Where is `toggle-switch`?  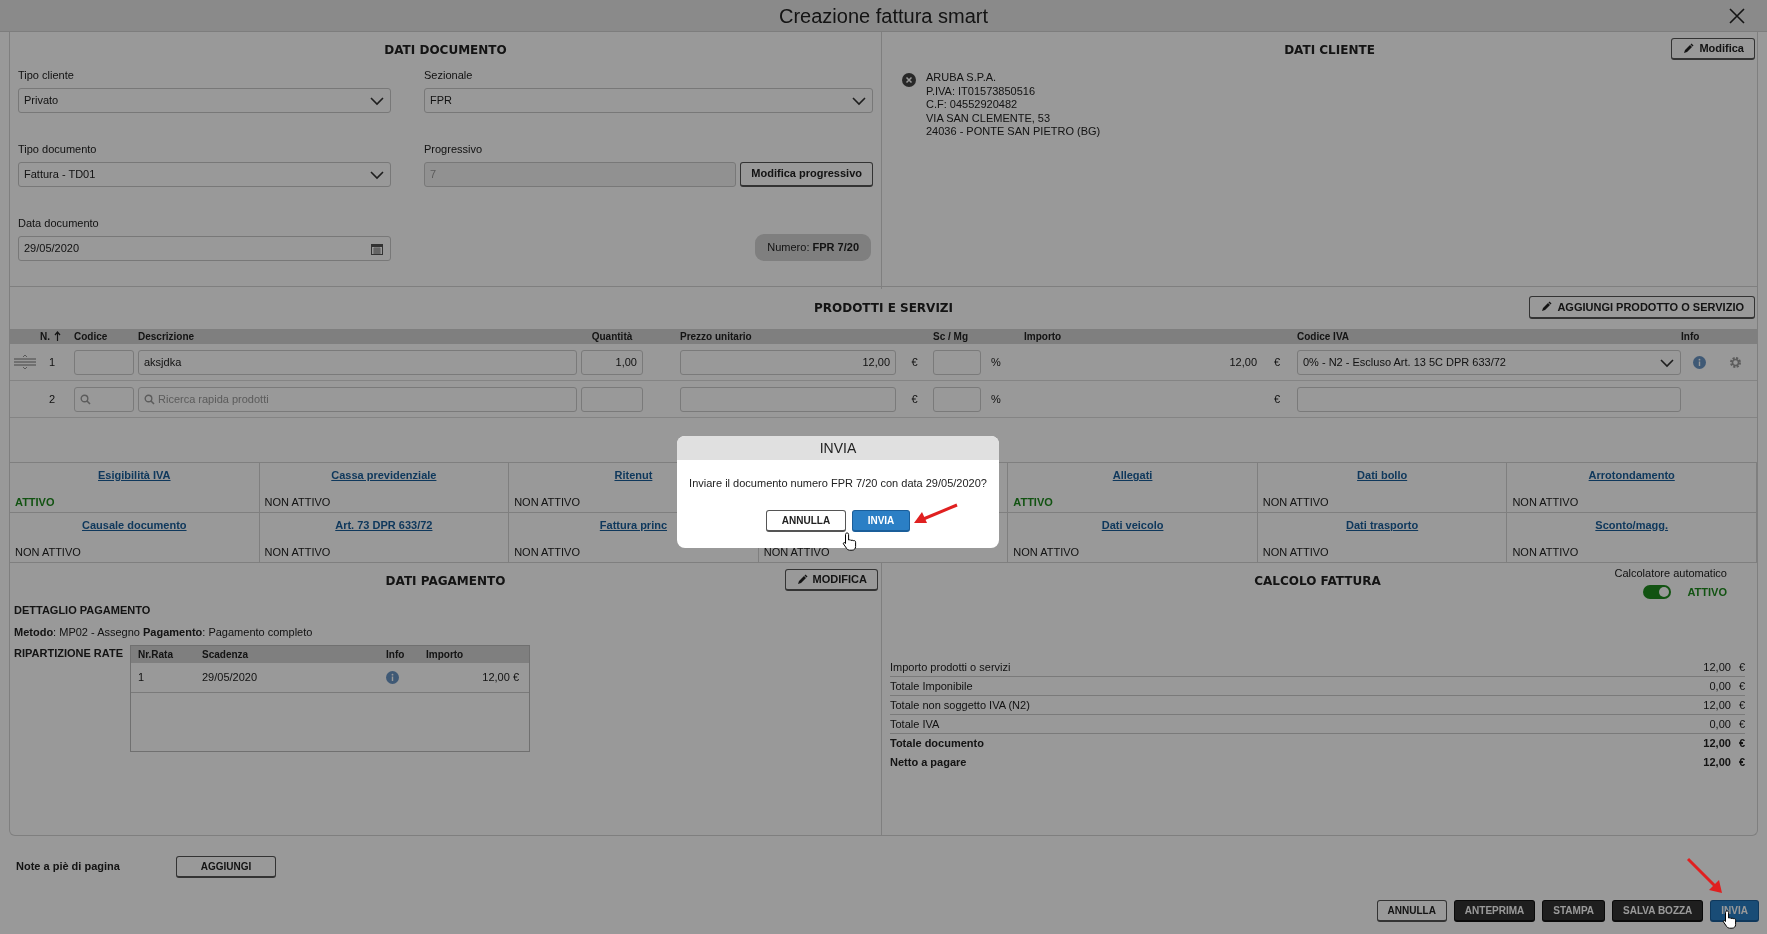
toggle-switch is located at coordinates (1657, 591).